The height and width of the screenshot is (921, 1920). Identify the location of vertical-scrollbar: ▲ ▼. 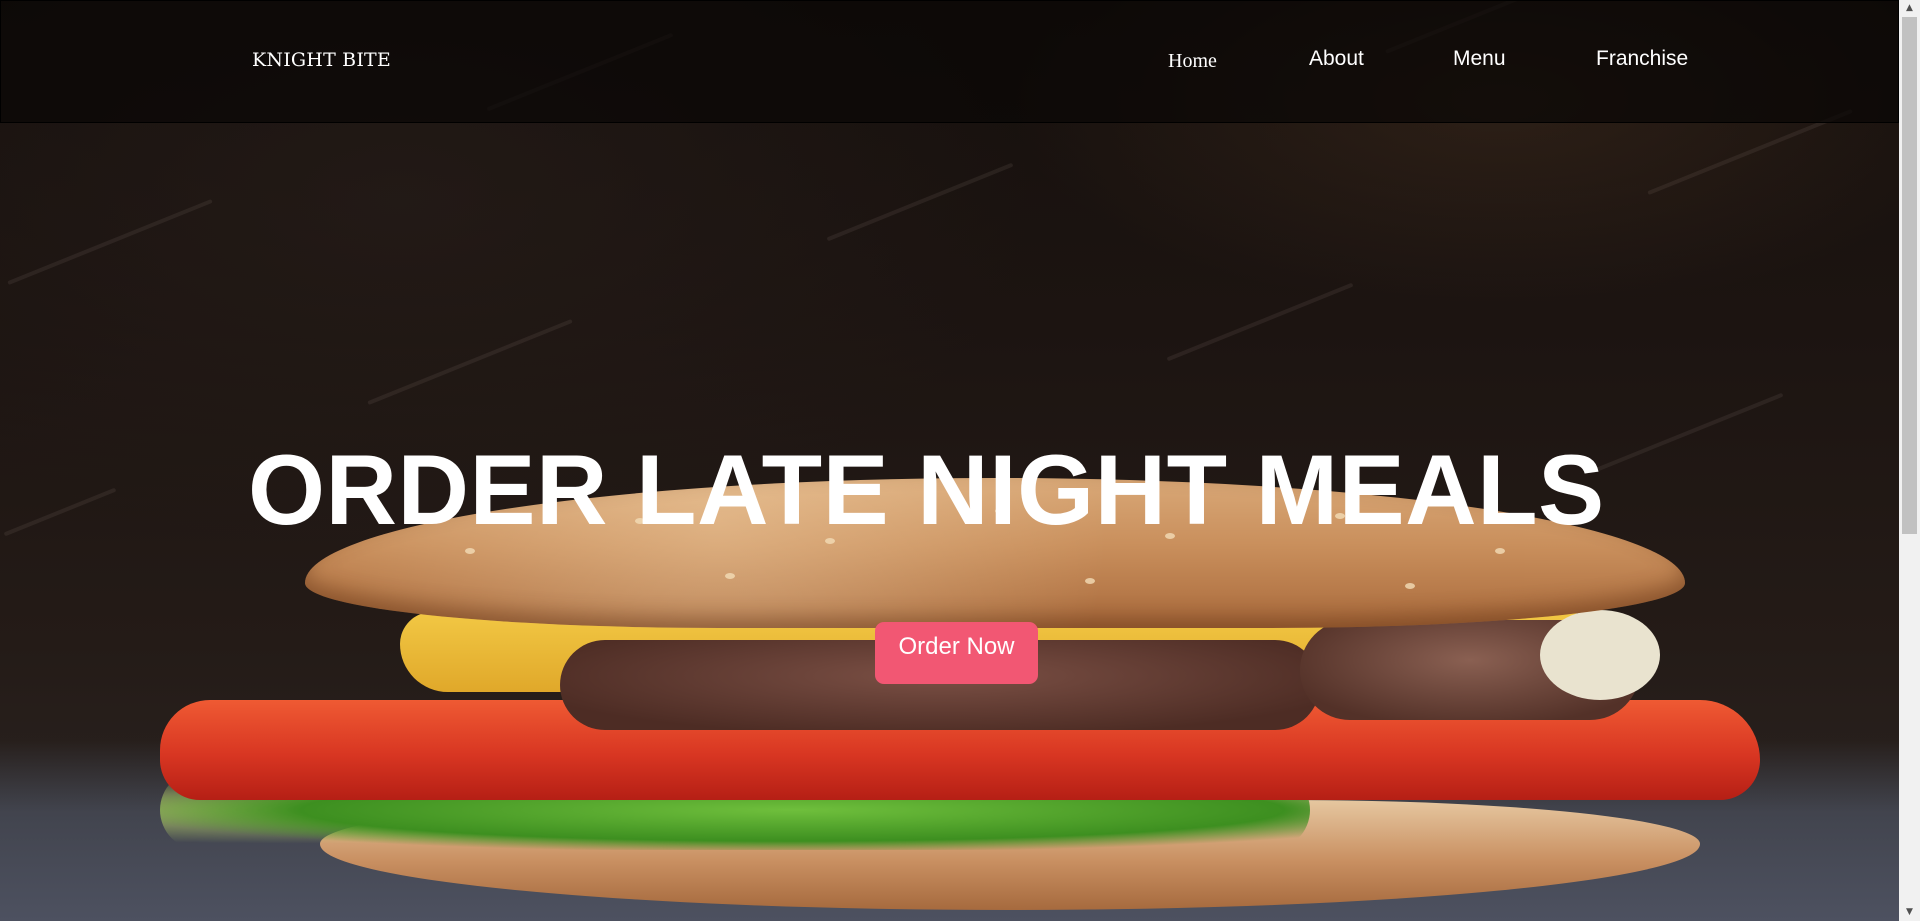
(1909, 460).